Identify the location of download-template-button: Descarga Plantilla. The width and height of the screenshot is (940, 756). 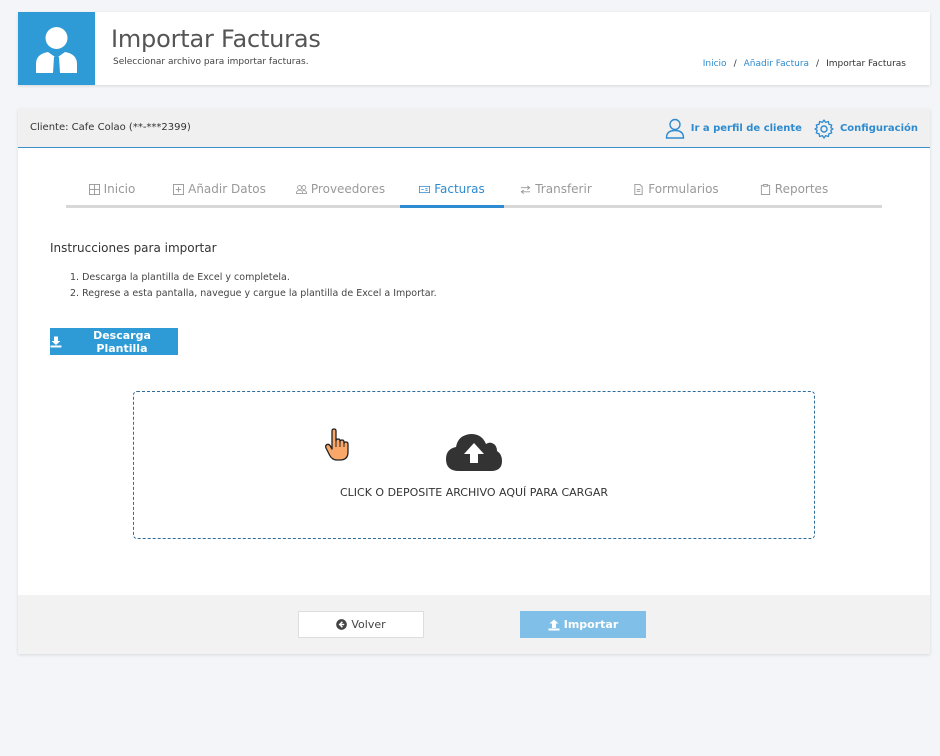
(114, 341).